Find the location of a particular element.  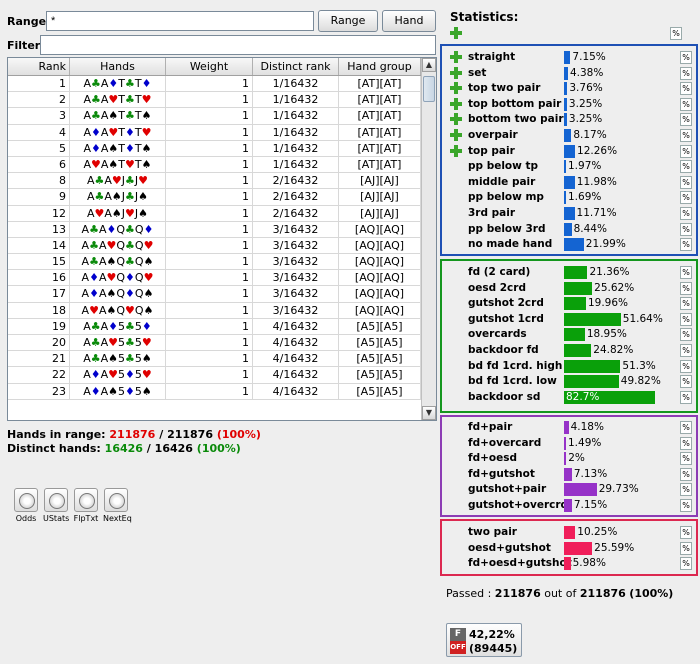

stat-row: top two pair 3.76%% is located at coordinates (569, 89).